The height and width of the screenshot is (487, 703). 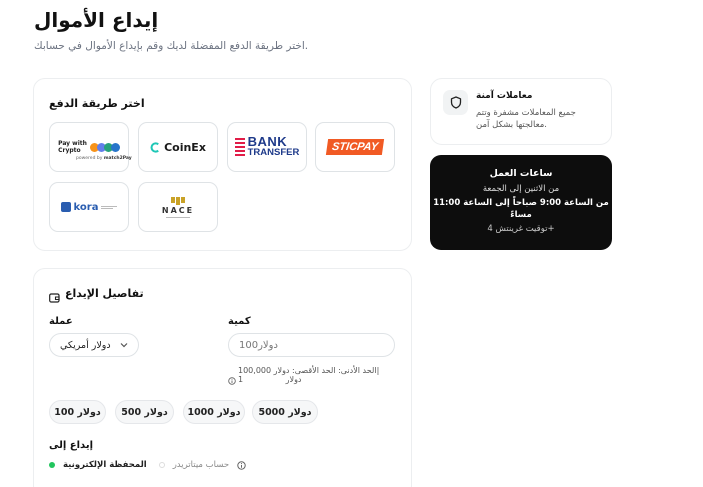 I want to click on method-tile-coinex: CoinEx, so click(x=178, y=147).